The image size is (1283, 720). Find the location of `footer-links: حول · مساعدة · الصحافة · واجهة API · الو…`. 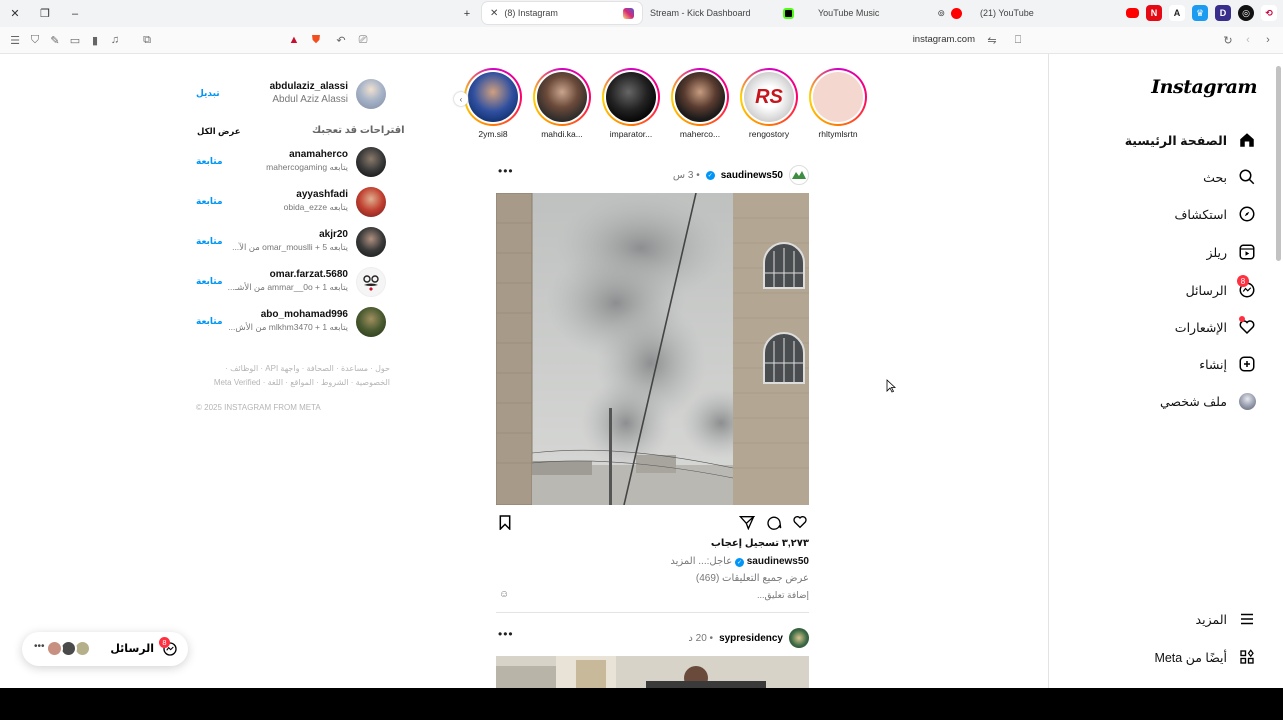

footer-links: حول · مساعدة · الصحافة · واجهة API · الو… is located at coordinates (293, 369).